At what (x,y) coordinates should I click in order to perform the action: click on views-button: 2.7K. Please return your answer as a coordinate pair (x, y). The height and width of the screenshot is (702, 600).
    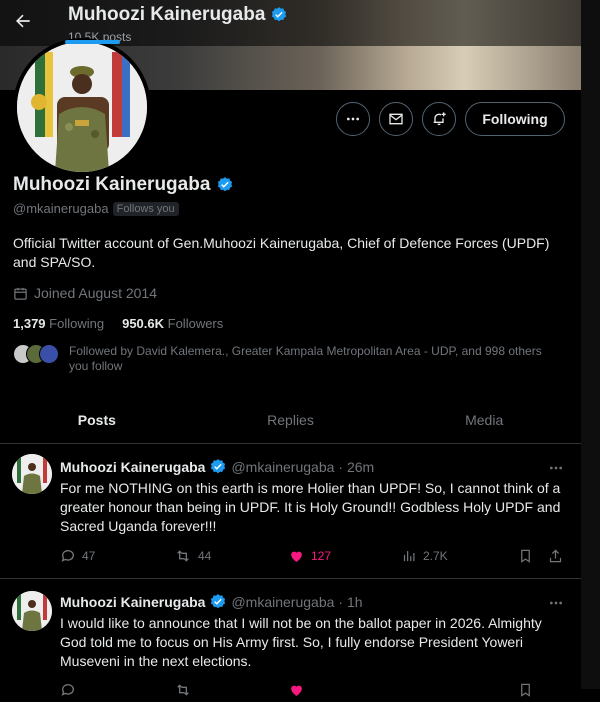
    Looking at the image, I should click on (425, 555).